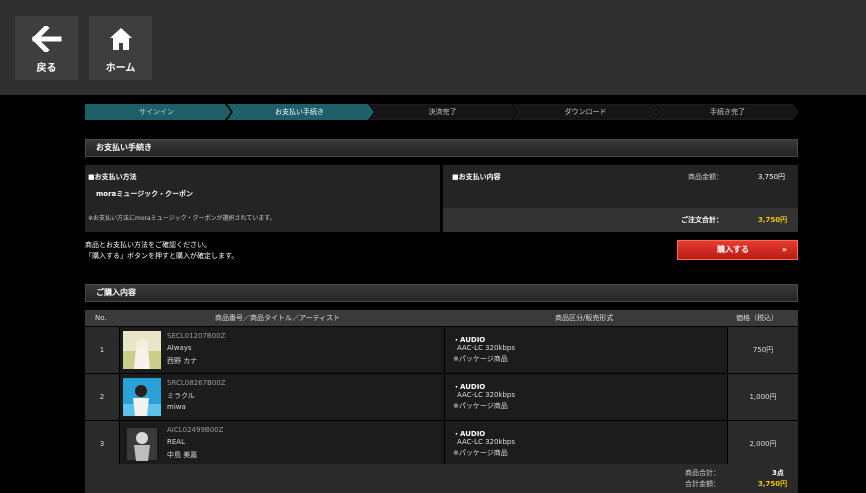  What do you see at coordinates (476, 177) in the screenshot?
I see `payment-content-heading: ■お支払い内容` at bounding box center [476, 177].